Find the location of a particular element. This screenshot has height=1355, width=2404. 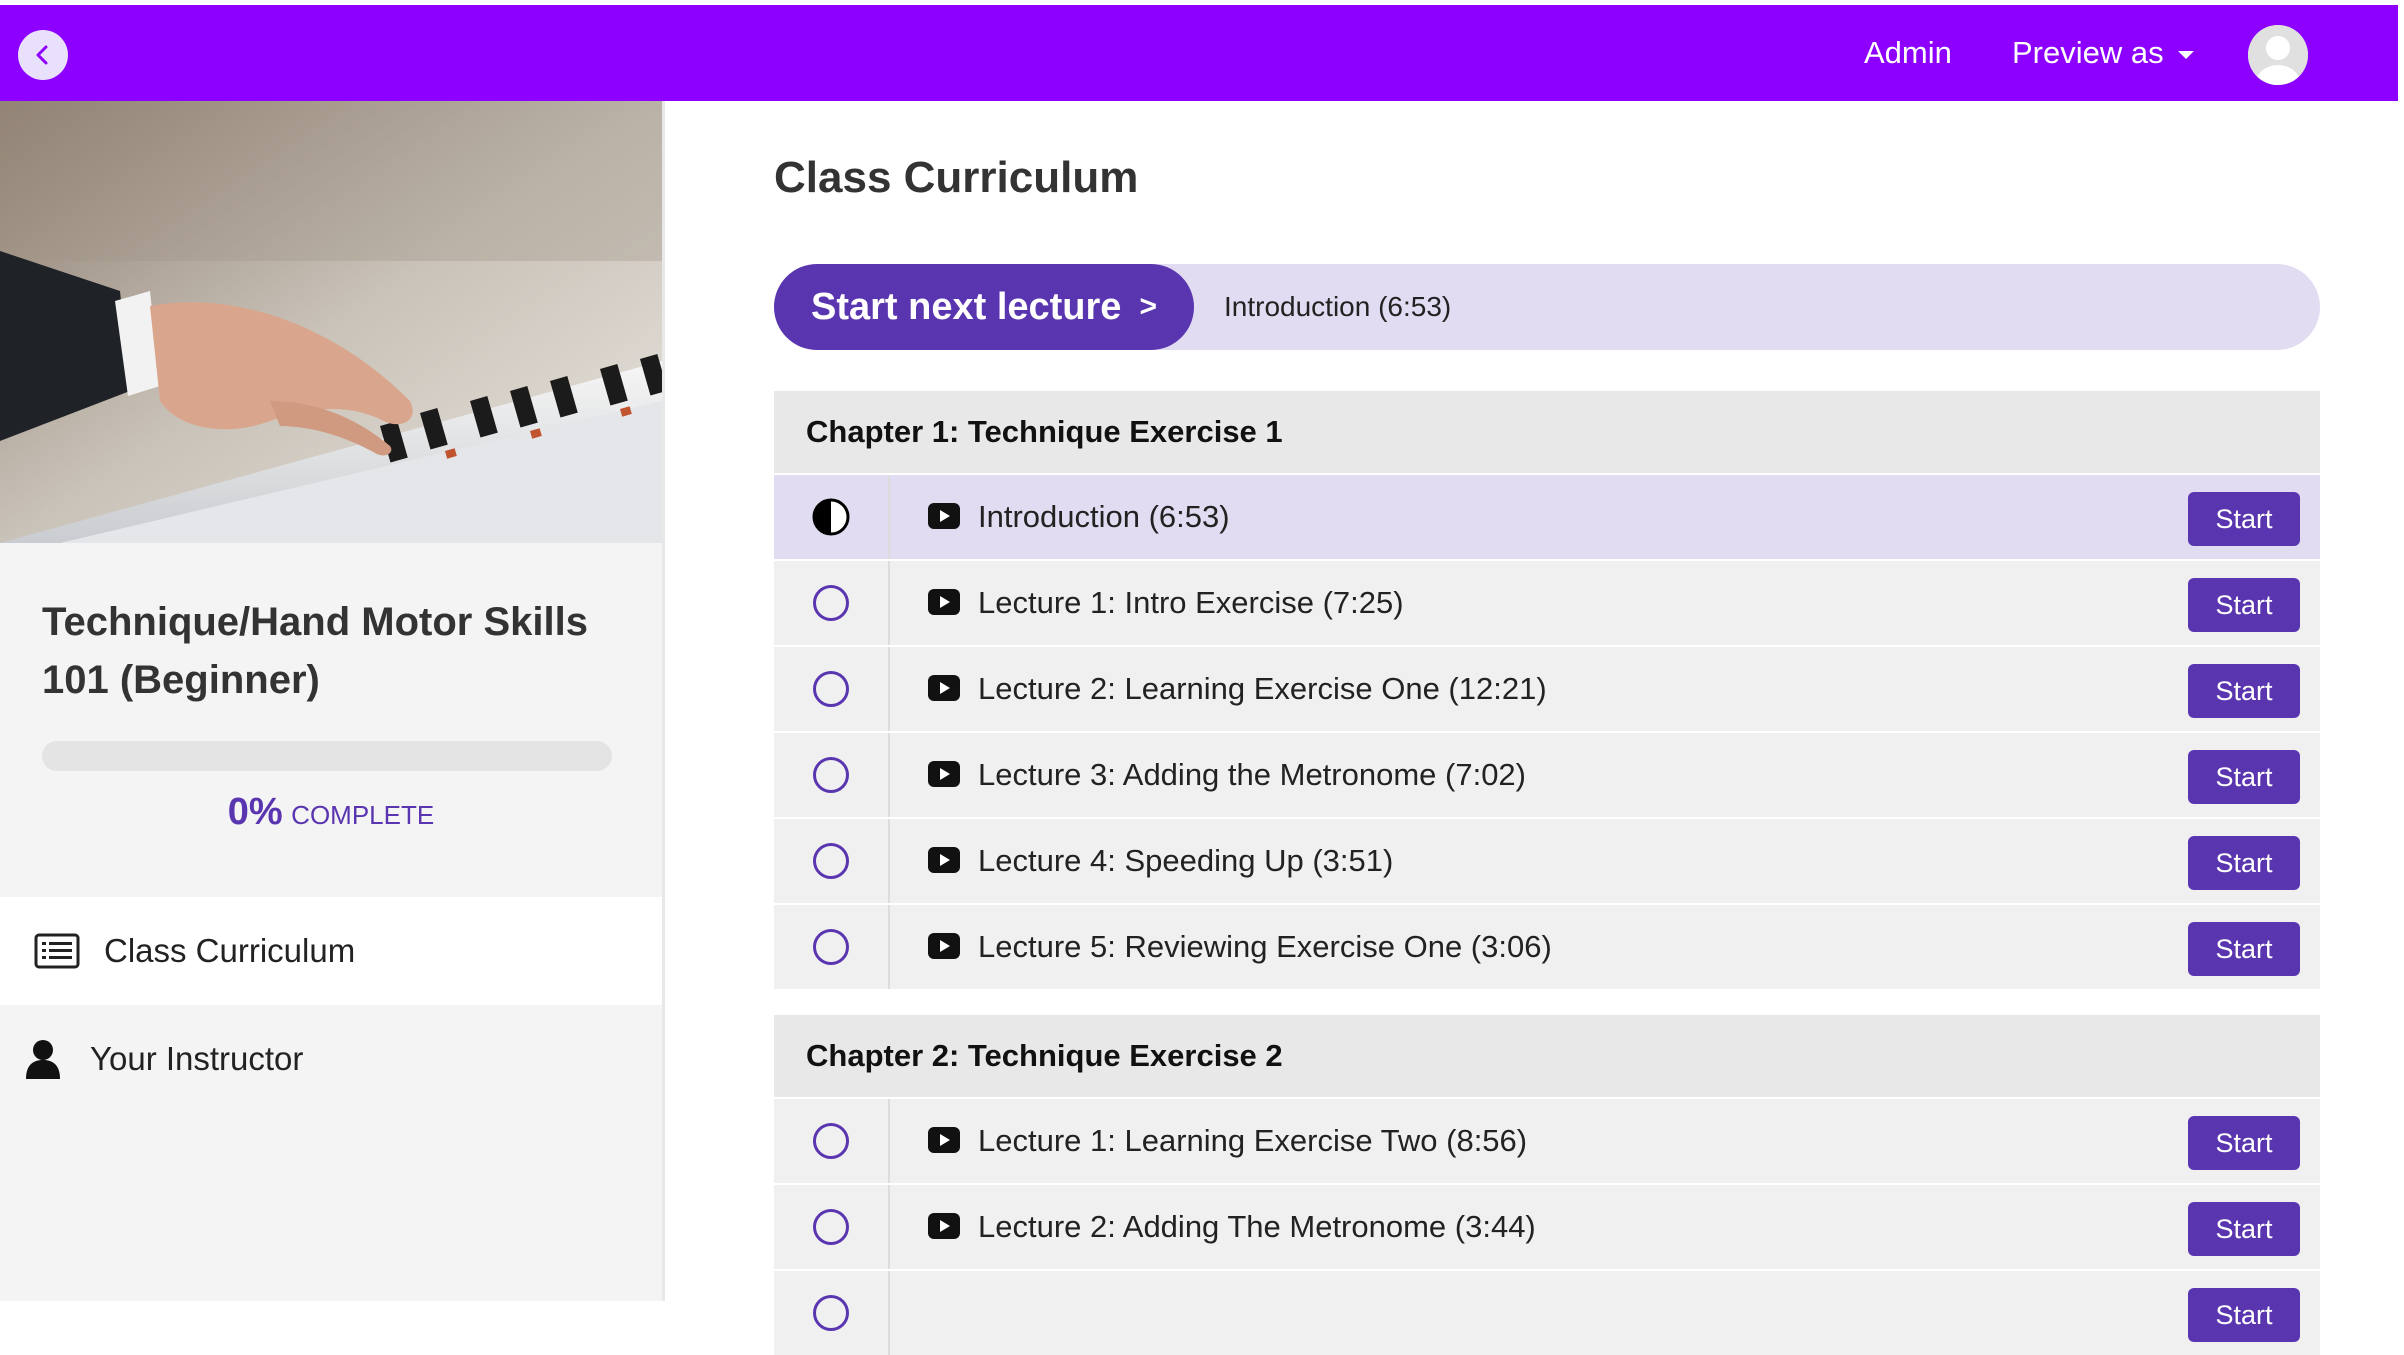

sidebar-item-label: Your Instructor is located at coordinates (197, 1058).